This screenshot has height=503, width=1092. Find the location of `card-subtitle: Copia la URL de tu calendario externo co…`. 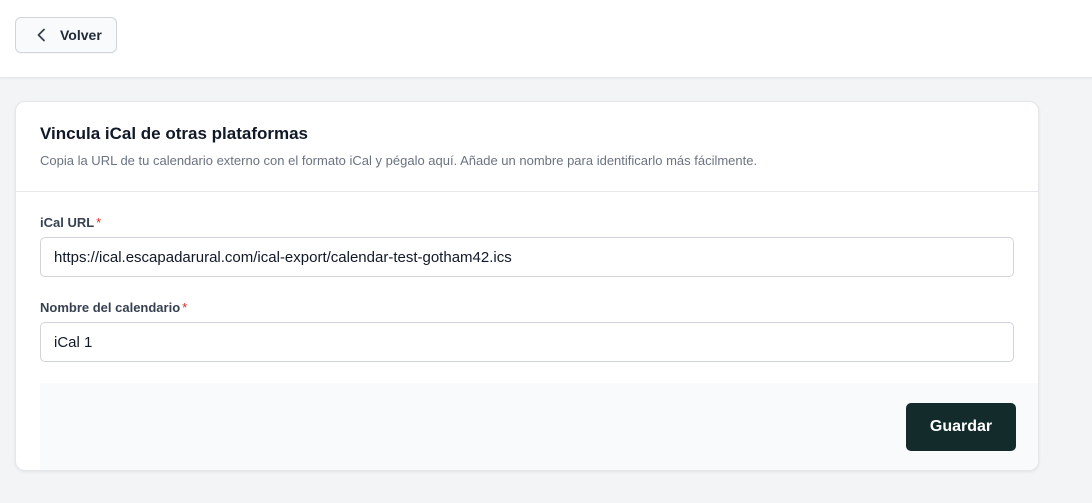

card-subtitle: Copia la URL de tu calendario externo co… is located at coordinates (399, 160).